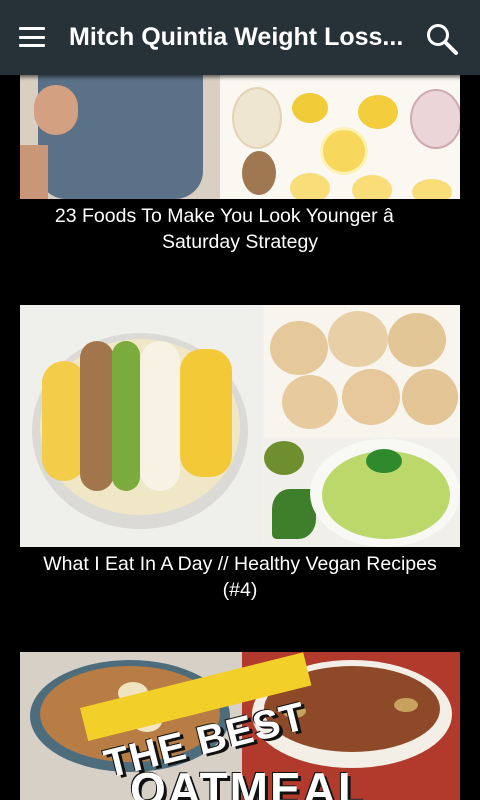 The image size is (480, 800). I want to click on hamburger-menu-icon, so click(32, 37).